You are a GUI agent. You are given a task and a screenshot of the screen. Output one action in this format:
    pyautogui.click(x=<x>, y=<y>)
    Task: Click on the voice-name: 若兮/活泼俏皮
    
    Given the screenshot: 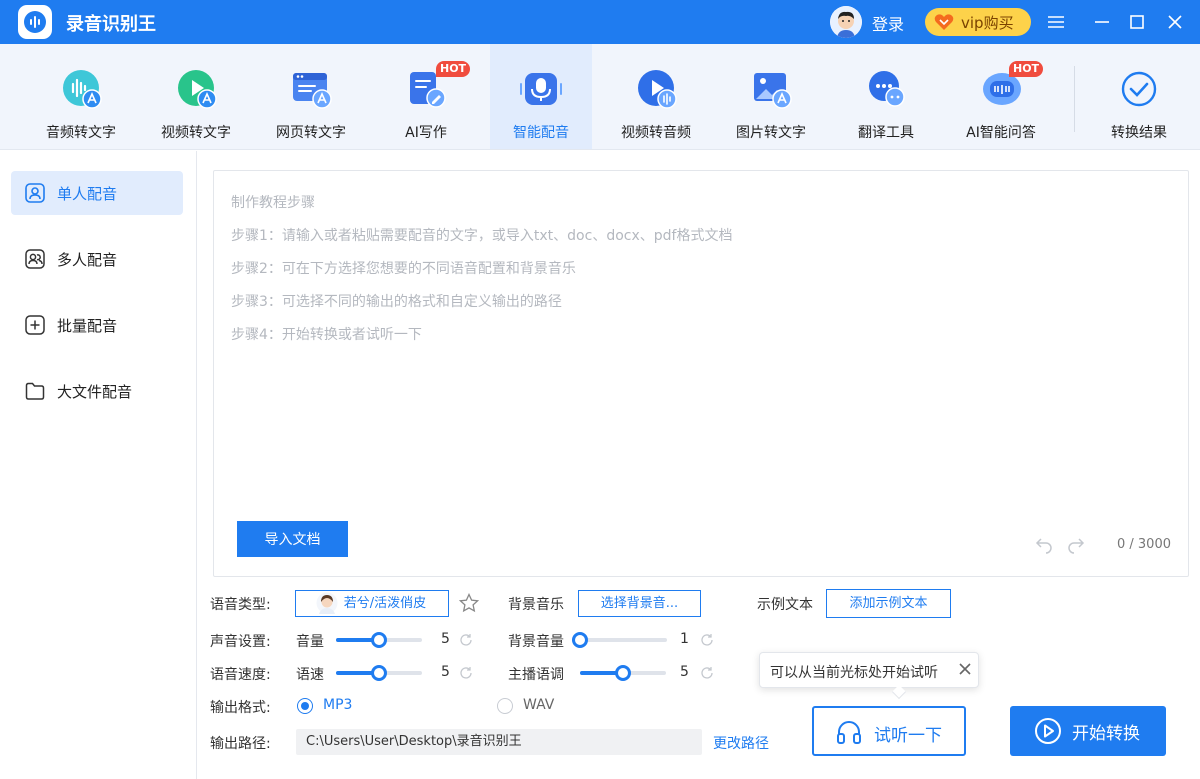 What is the action you would take?
    pyautogui.click(x=385, y=603)
    